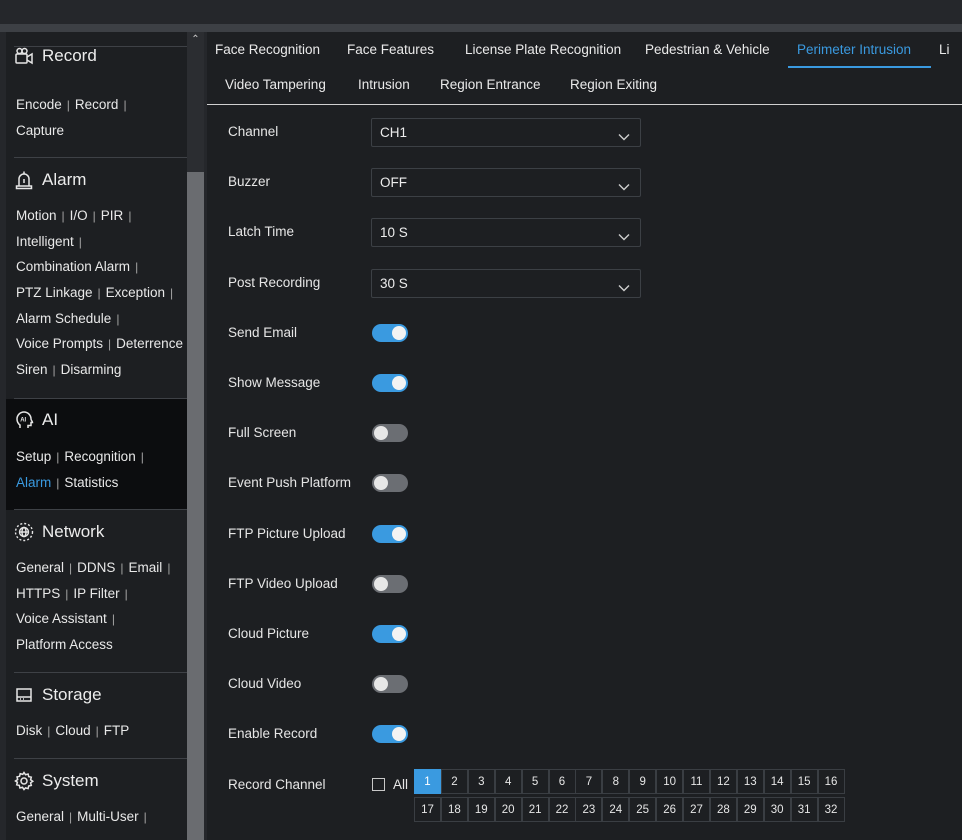 The image size is (962, 840). I want to click on sidebar-item-https: HTTPS, so click(38, 593).